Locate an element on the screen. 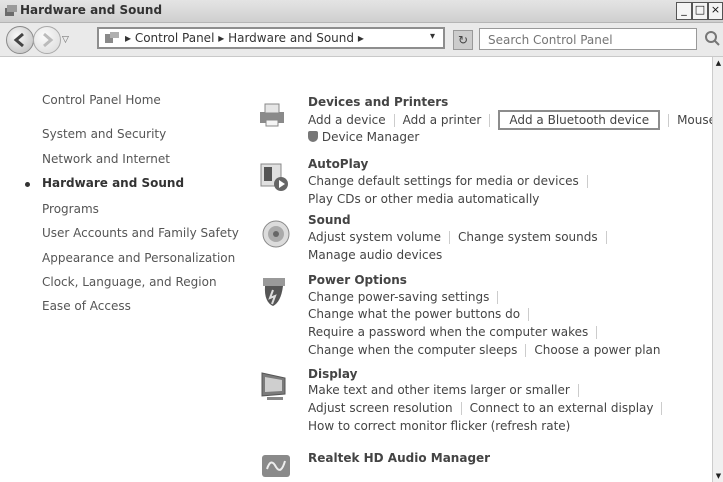 The height and width of the screenshot is (482, 723). device-manager-link: Device Manager is located at coordinates (370, 137).